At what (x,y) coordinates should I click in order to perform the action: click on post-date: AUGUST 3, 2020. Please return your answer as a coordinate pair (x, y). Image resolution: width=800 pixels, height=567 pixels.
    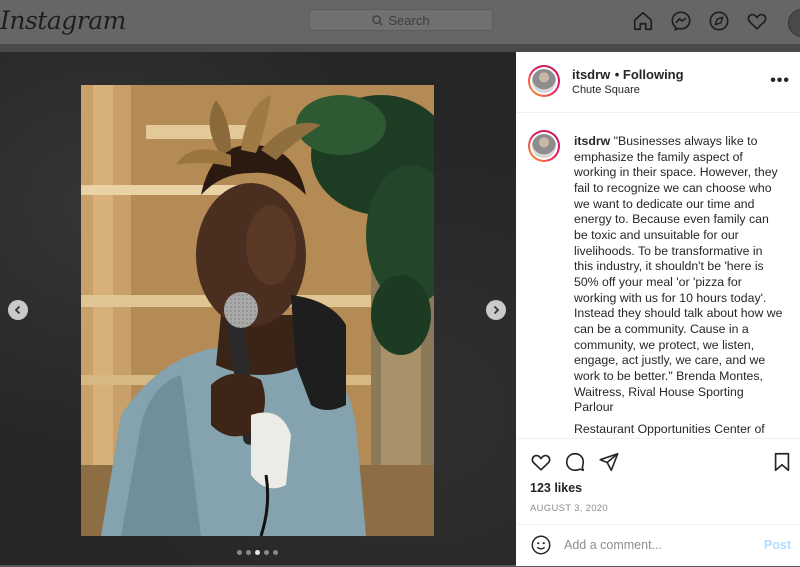
    Looking at the image, I should click on (569, 508).